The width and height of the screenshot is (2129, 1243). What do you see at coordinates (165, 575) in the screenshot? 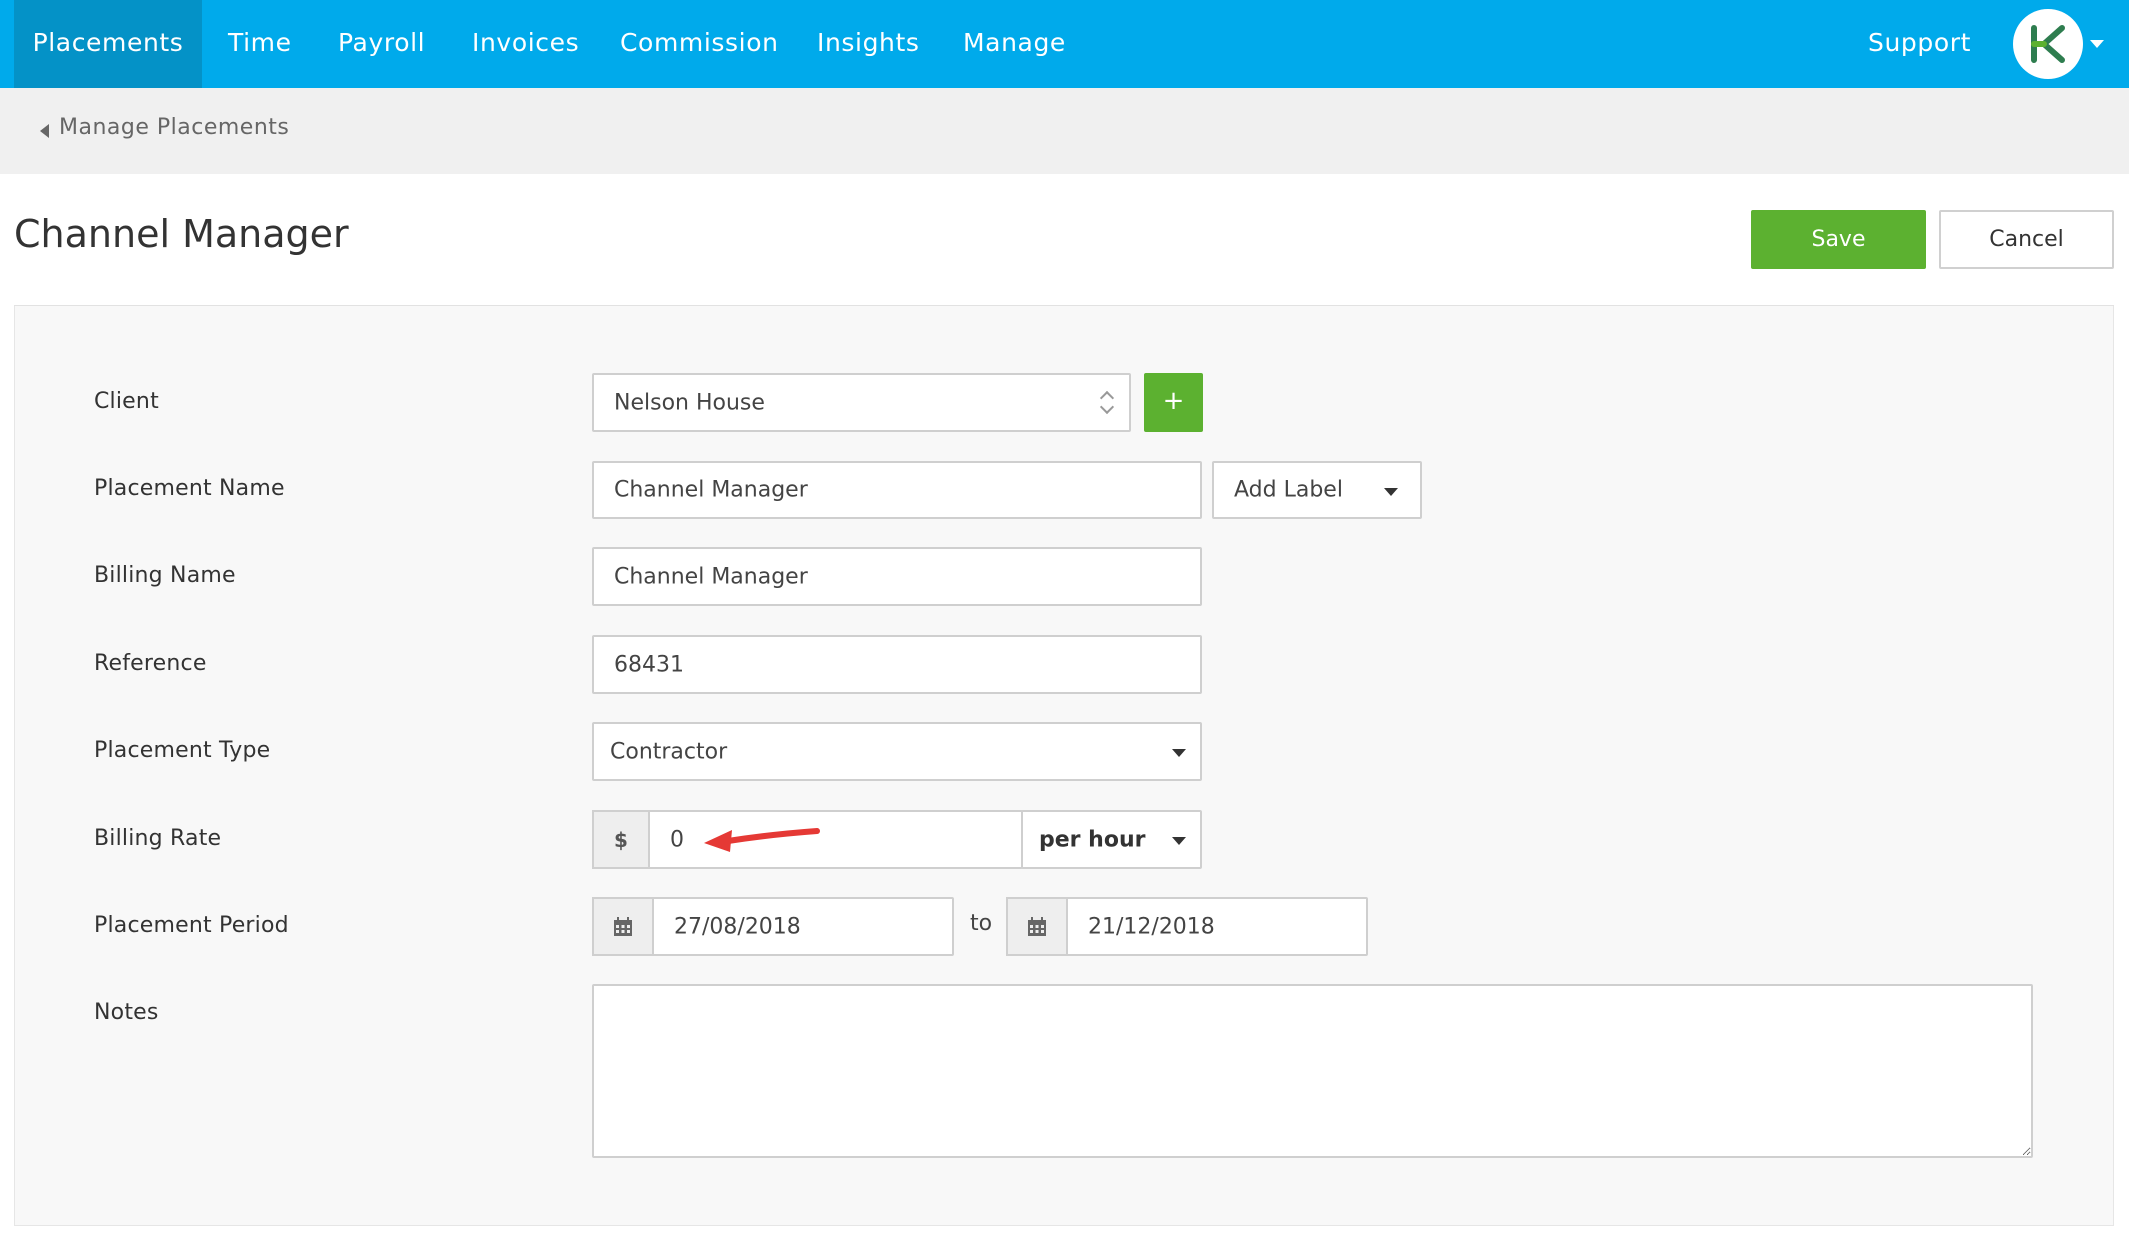
I see `billing-name-label: Billing Name` at bounding box center [165, 575].